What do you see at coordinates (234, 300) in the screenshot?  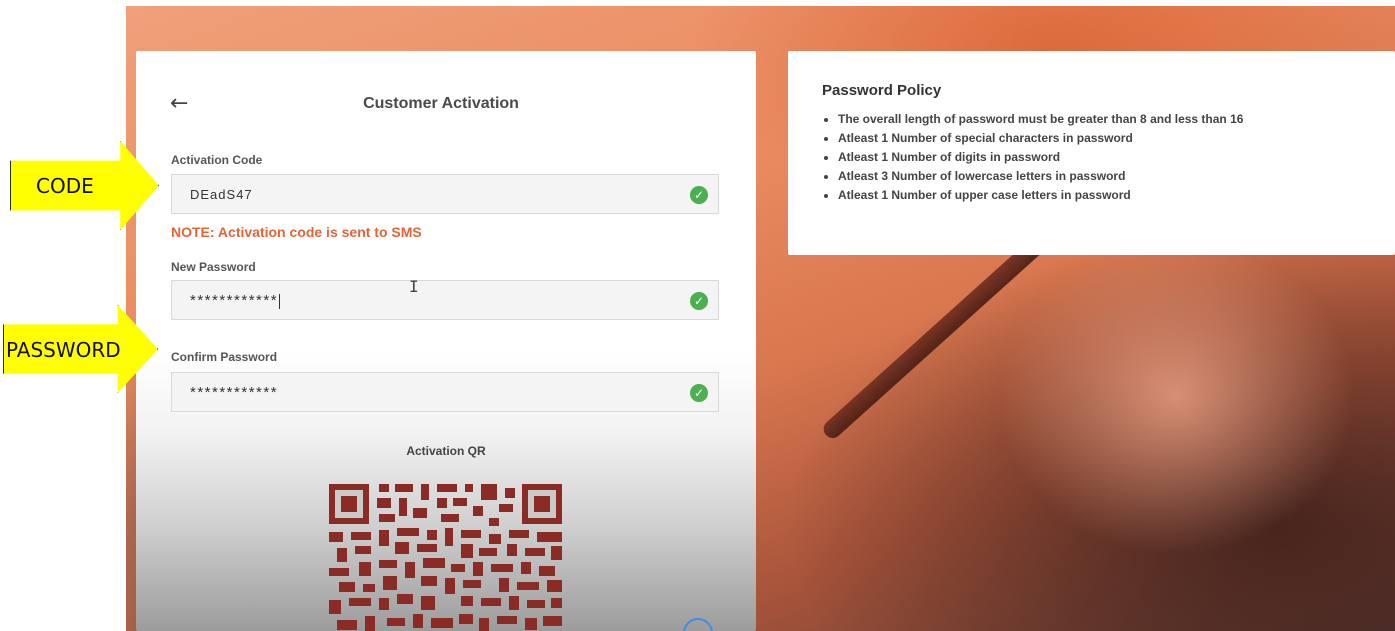 I see `new-password-value: ************` at bounding box center [234, 300].